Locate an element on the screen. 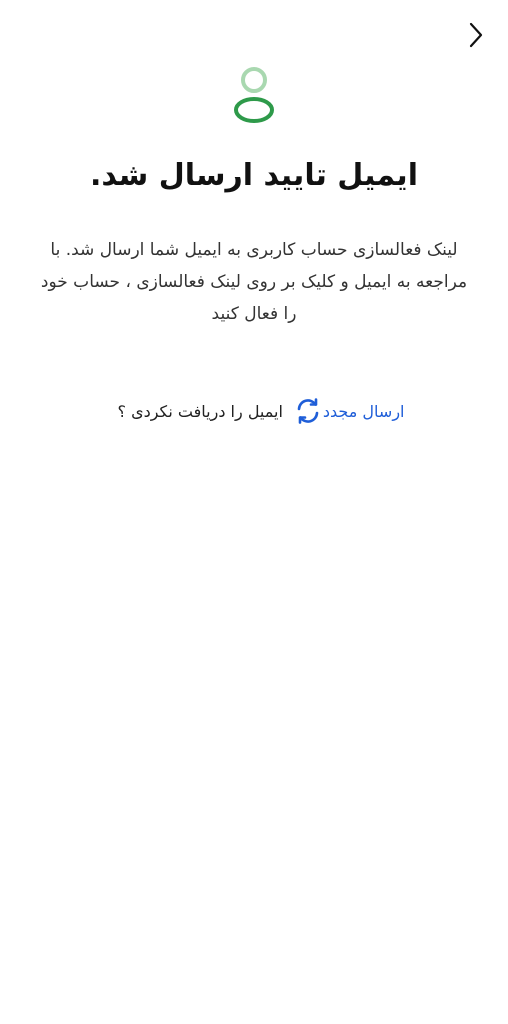 Image resolution: width=508 pixels, height=1024 pixels. resend-row: ایمیل را دریافت نکردی ؟ ارسال مجدد is located at coordinates (254, 411).